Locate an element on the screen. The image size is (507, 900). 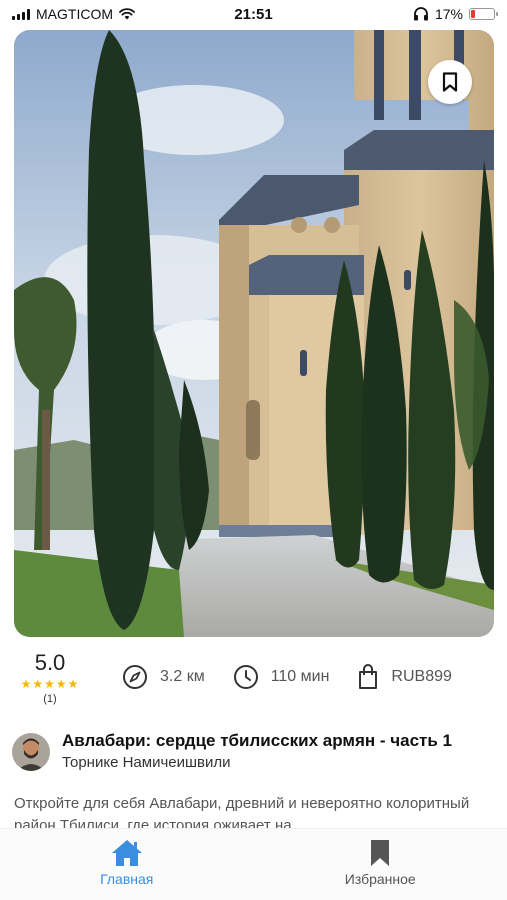
nav-favorites: Избранное is located at coordinates (380, 864).